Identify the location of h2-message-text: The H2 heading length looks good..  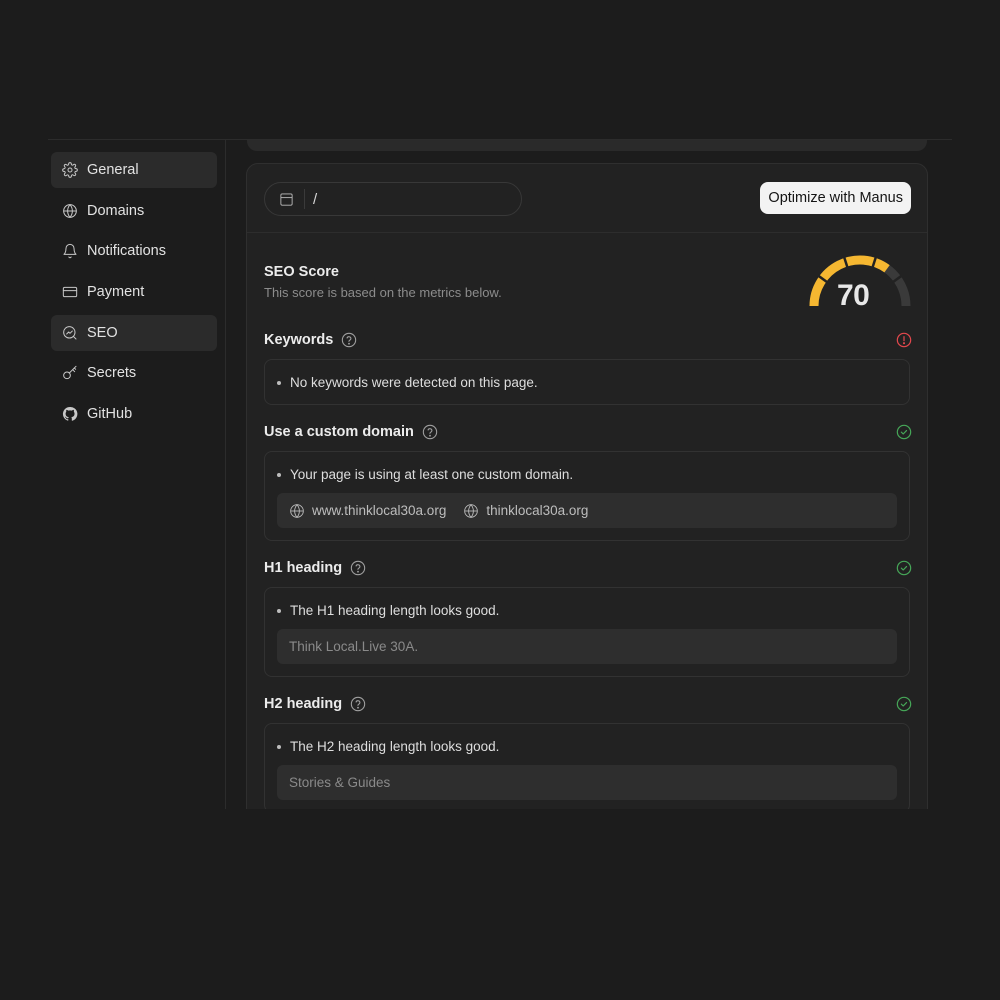
(395, 746).